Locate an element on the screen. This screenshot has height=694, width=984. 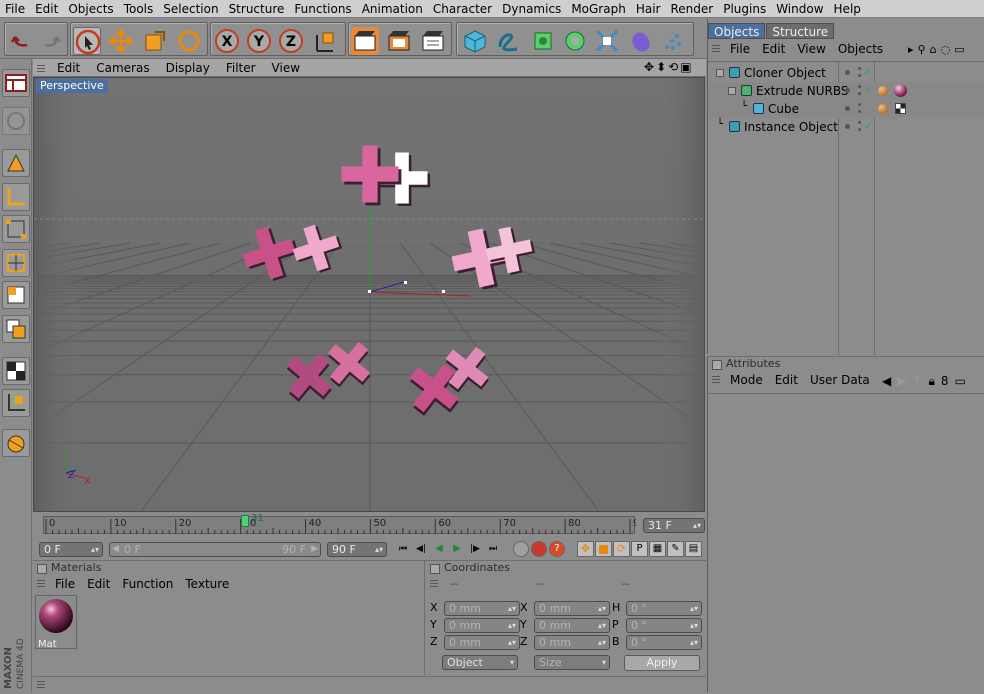
y-axis-icon: Y is located at coordinates (259, 41).